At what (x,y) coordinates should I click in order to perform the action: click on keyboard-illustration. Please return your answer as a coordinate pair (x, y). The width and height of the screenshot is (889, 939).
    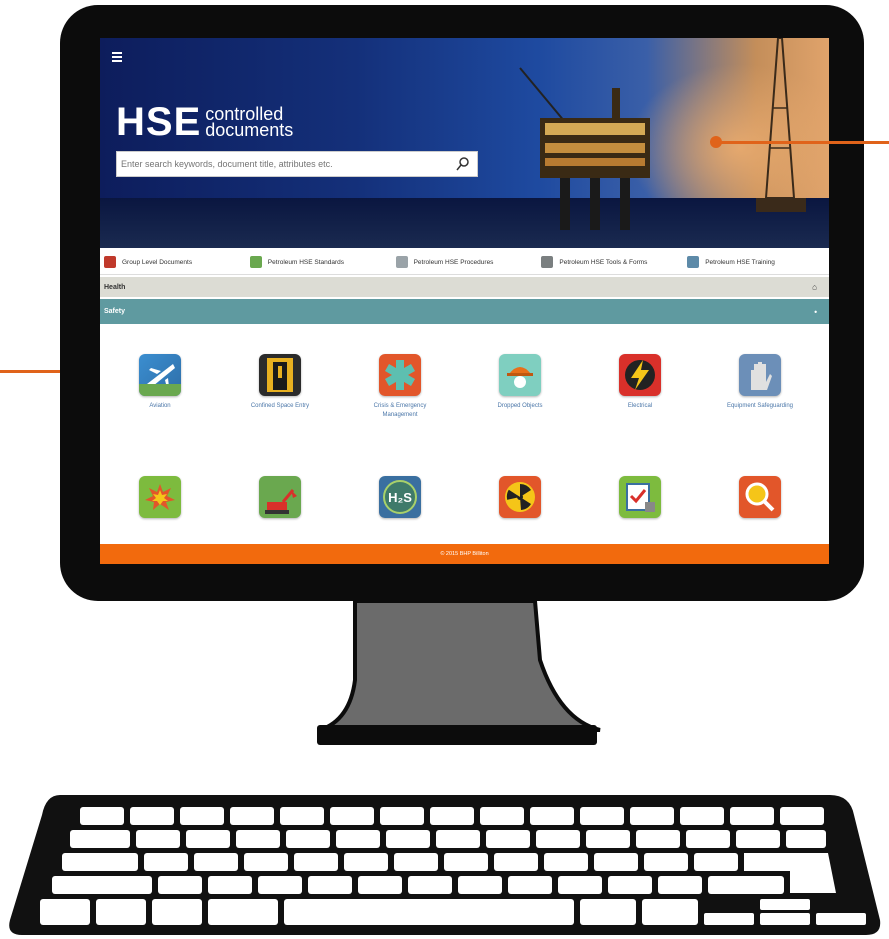
    Looking at the image, I should click on (445, 865).